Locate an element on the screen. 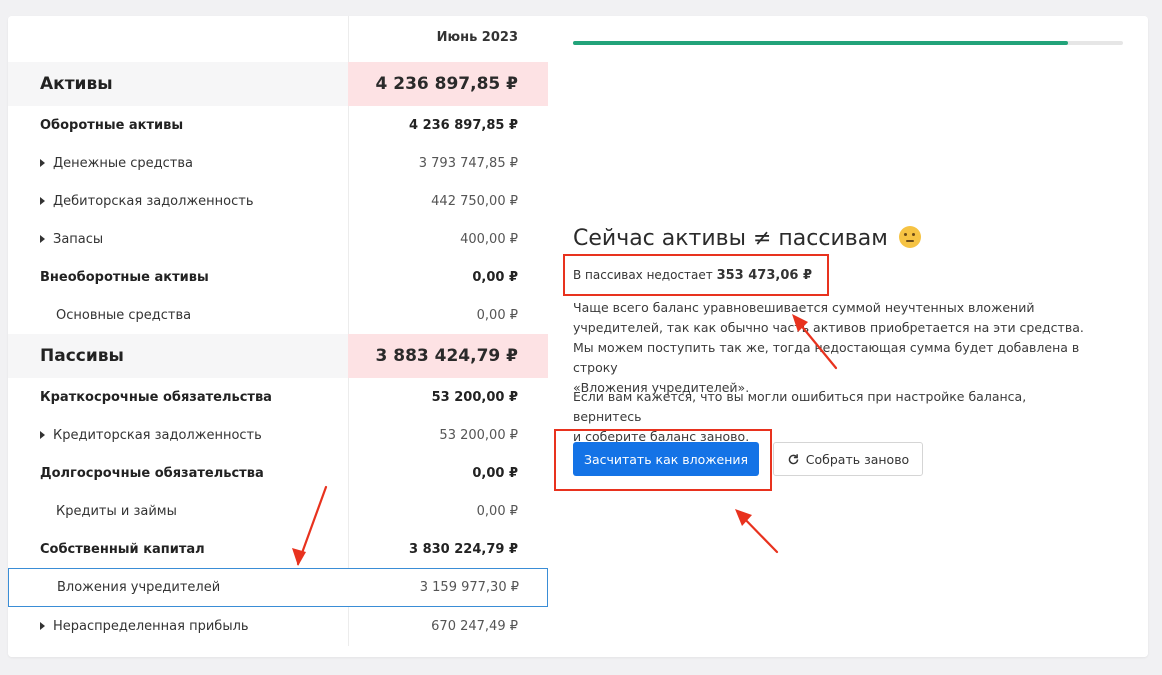 The image size is (1162, 675). rebuild-button: Собрать заново is located at coordinates (848, 459).